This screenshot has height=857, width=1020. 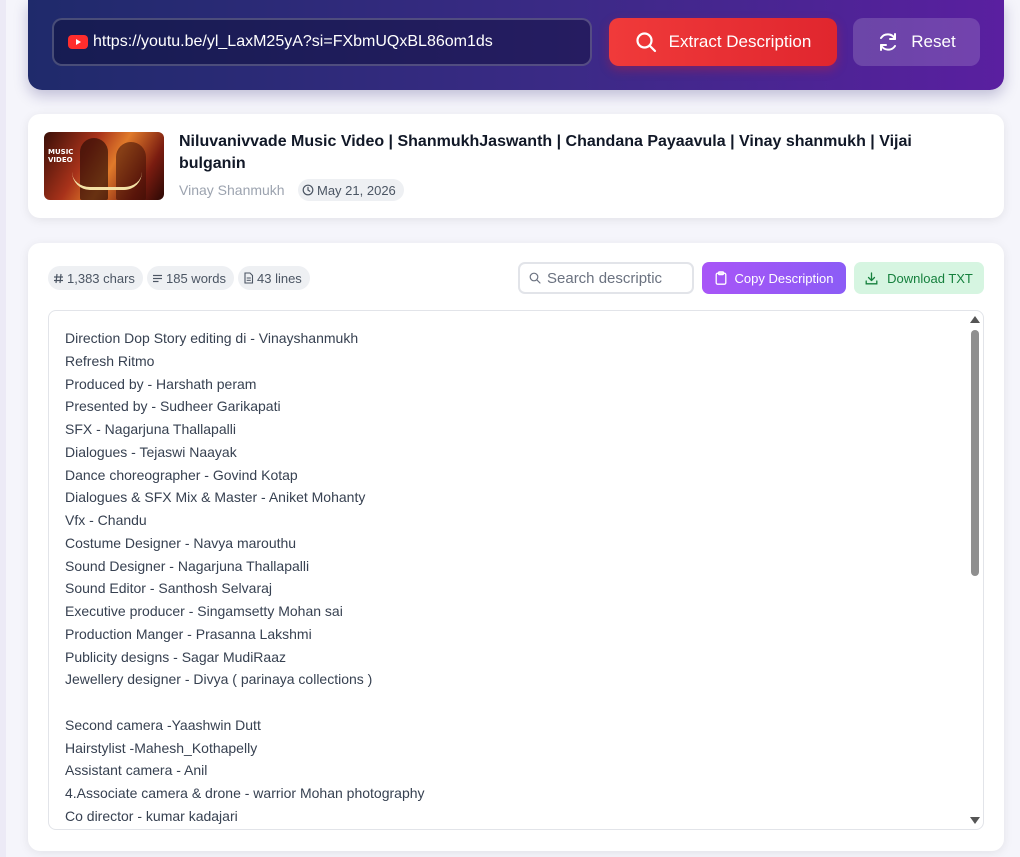 What do you see at coordinates (975, 820) in the screenshot?
I see `scroll-down-arrow-icon` at bounding box center [975, 820].